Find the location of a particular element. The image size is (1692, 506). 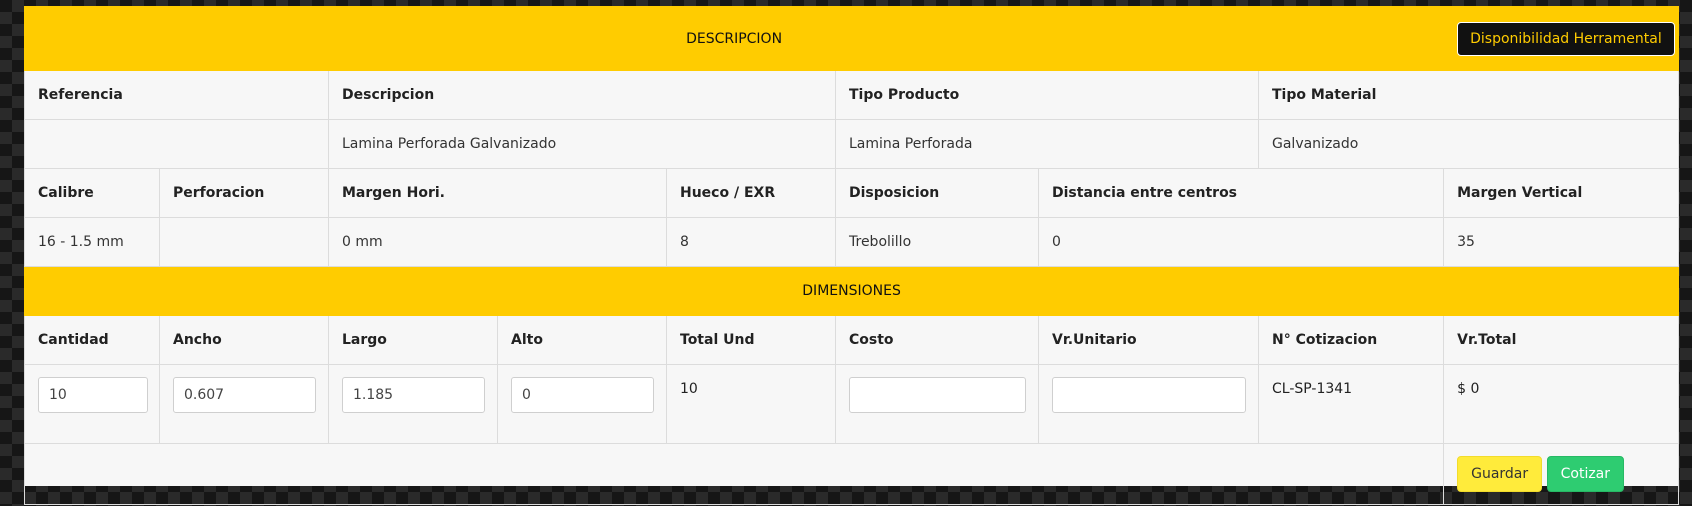

vr-unitario-input is located at coordinates (1149, 395).